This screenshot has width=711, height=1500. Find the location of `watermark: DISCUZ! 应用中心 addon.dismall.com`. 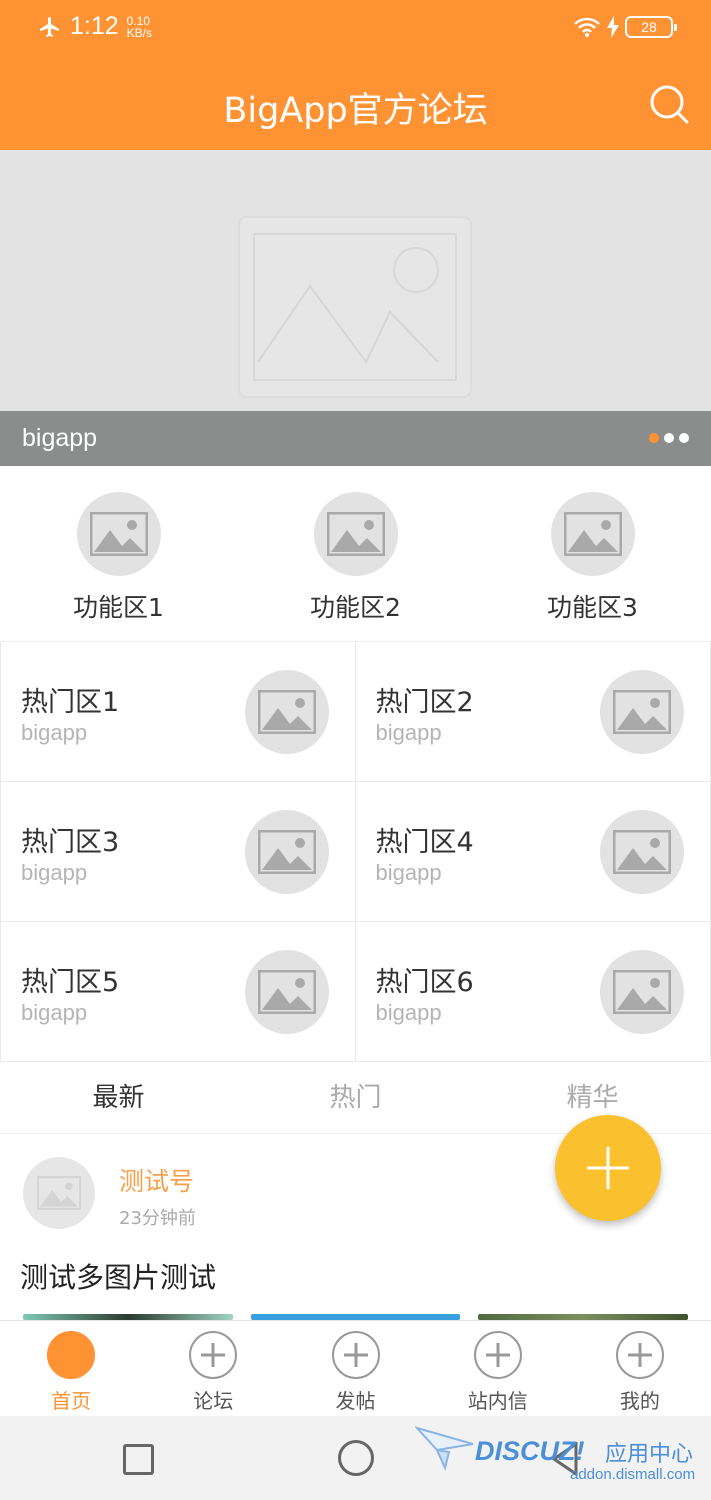

watermark: DISCUZ! 应用中心 addon.dismall.com is located at coordinates (554, 1452).